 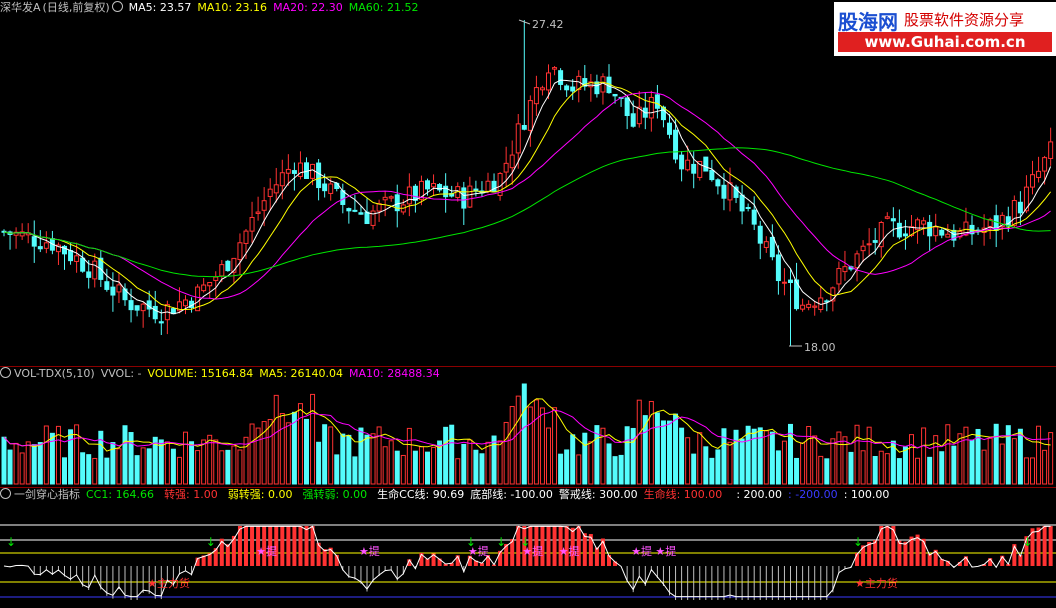 What do you see at coordinates (76, 7) in the screenshot?
I see `chart-mode: (日线,前复权)` at bounding box center [76, 7].